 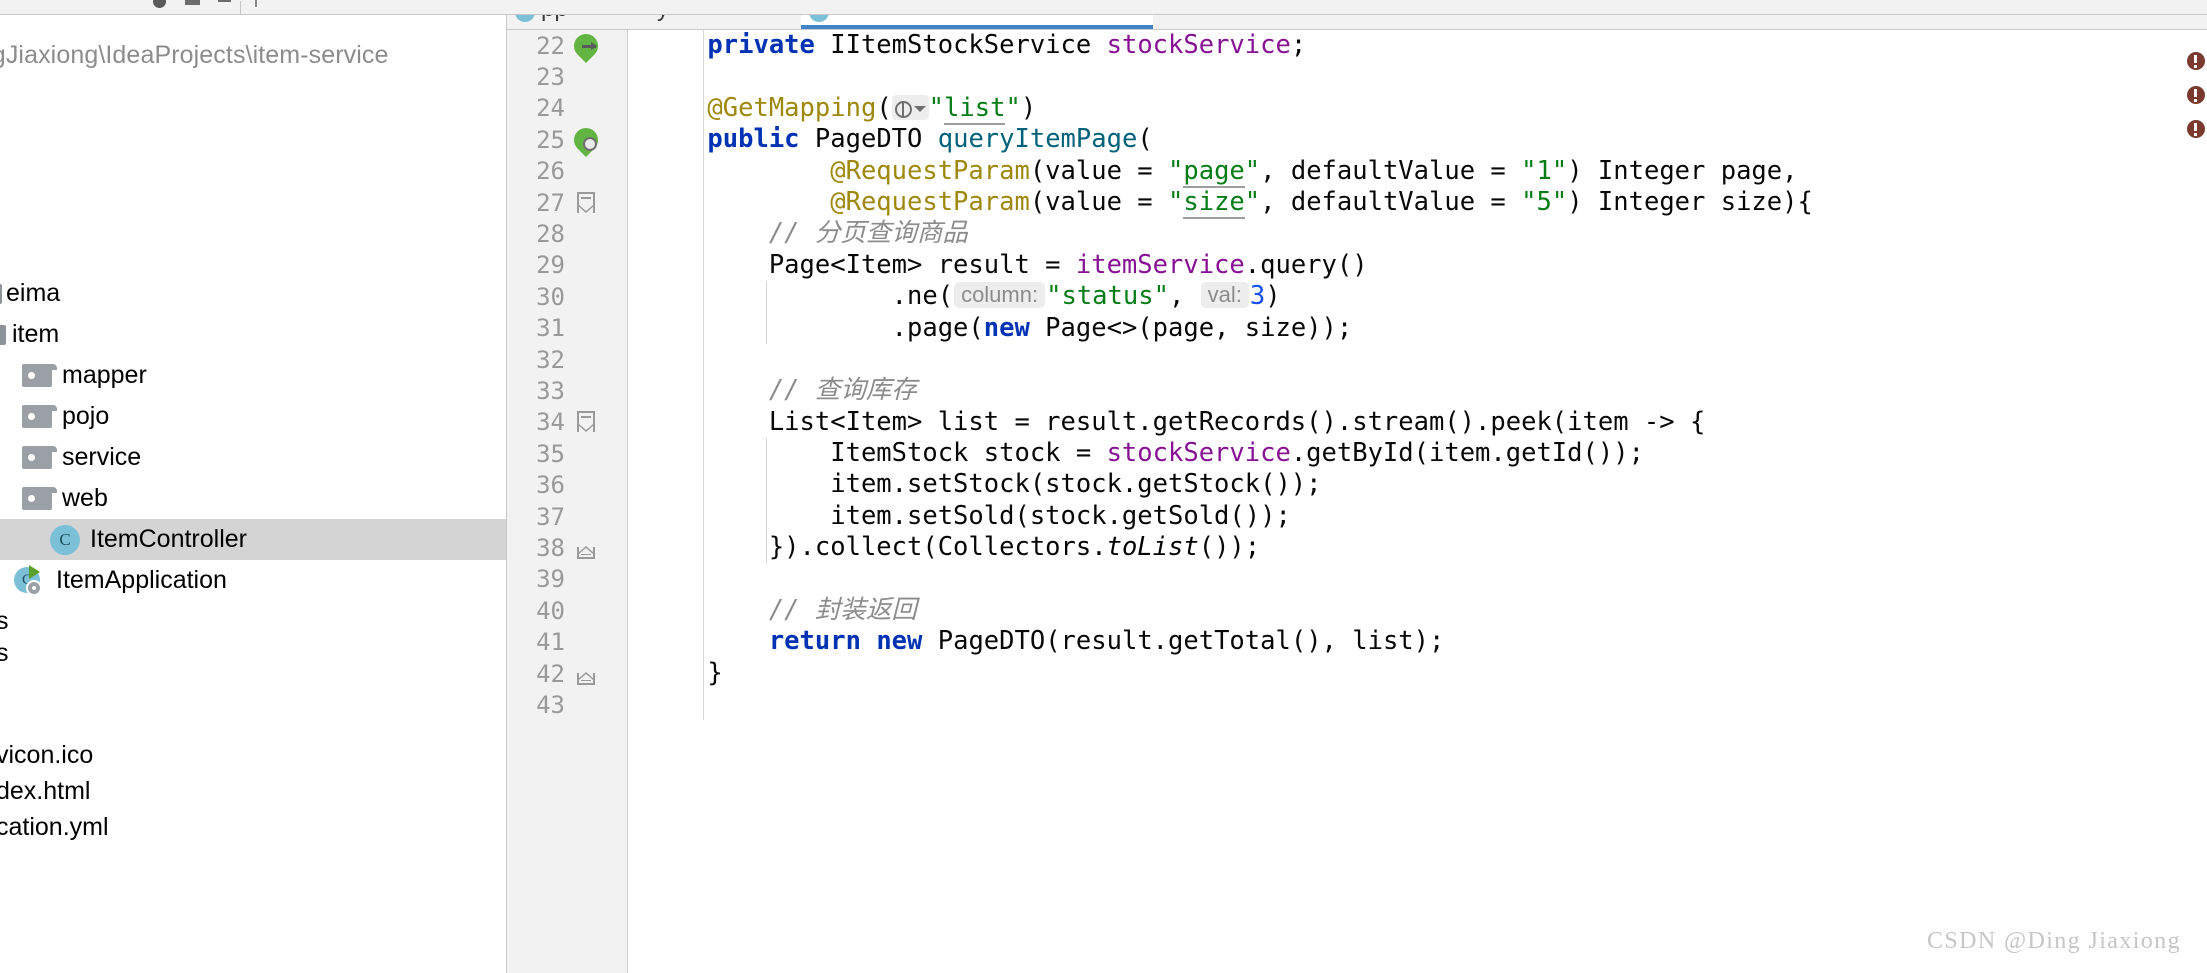 What do you see at coordinates (567, 641) in the screenshot?
I see `gutter-line: 41` at bounding box center [567, 641].